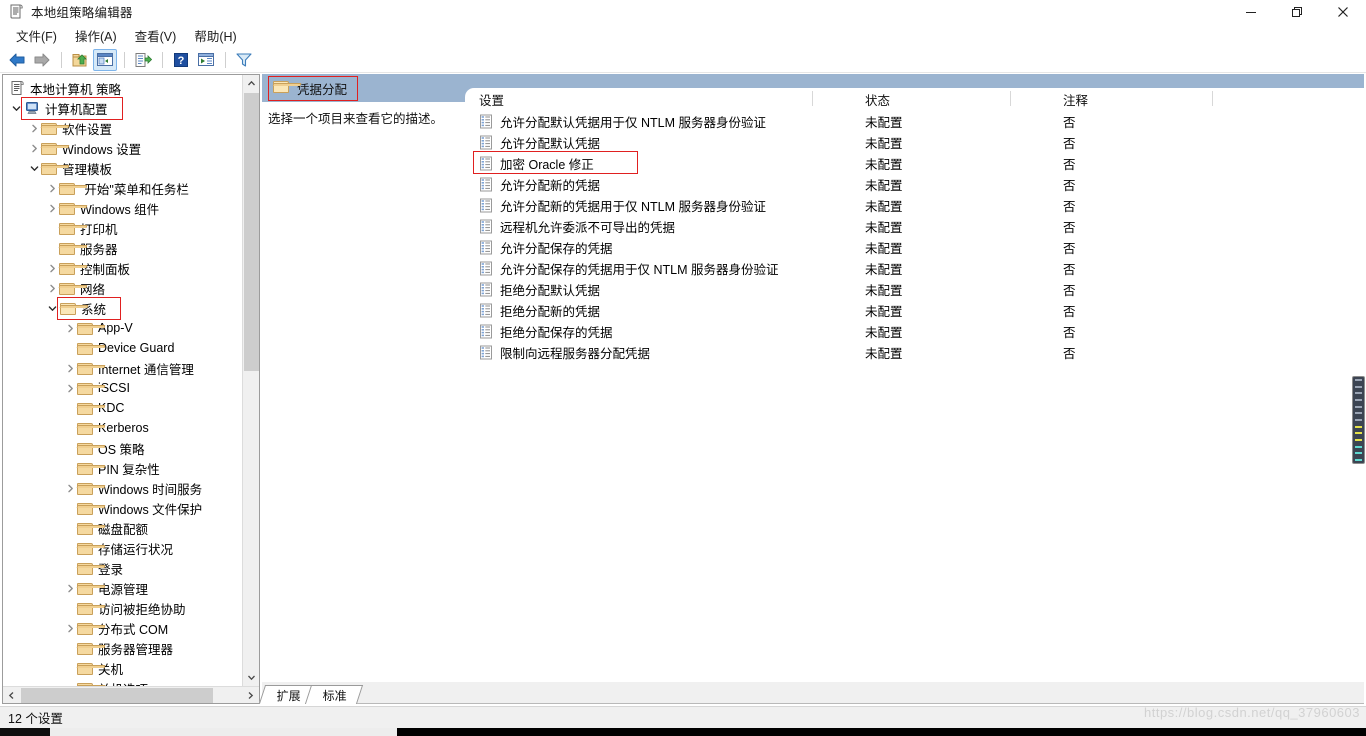 The height and width of the screenshot is (736, 1366). I want to click on tree-item-content: Windows 组件, so click(104, 208).